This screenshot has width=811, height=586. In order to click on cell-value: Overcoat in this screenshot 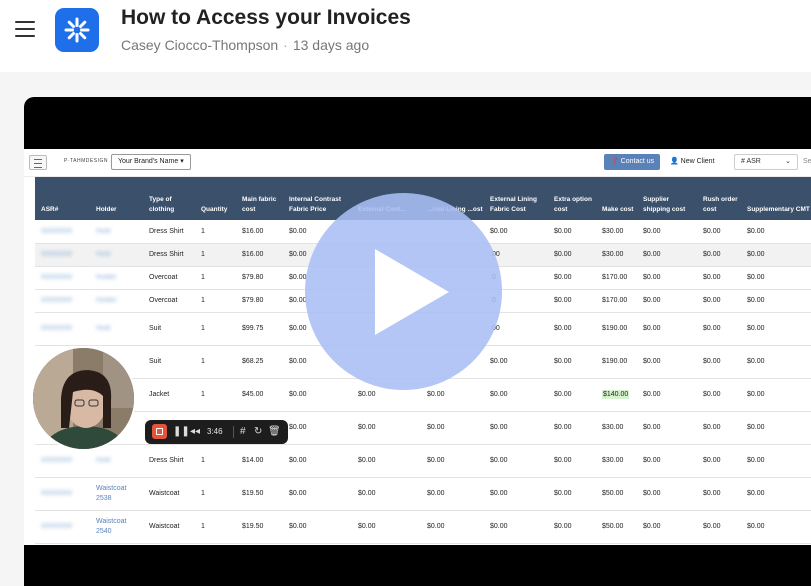, I will do `click(163, 300)`.